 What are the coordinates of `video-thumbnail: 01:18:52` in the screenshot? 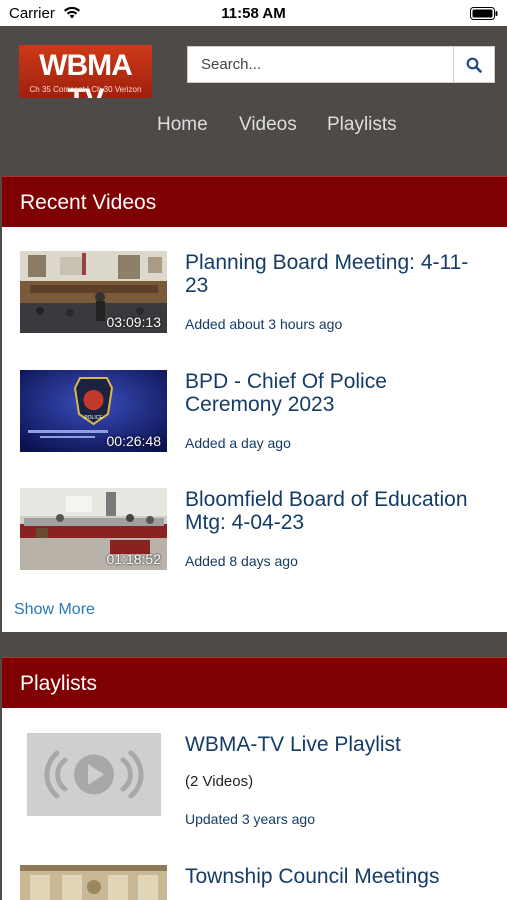 It's located at (93, 529).